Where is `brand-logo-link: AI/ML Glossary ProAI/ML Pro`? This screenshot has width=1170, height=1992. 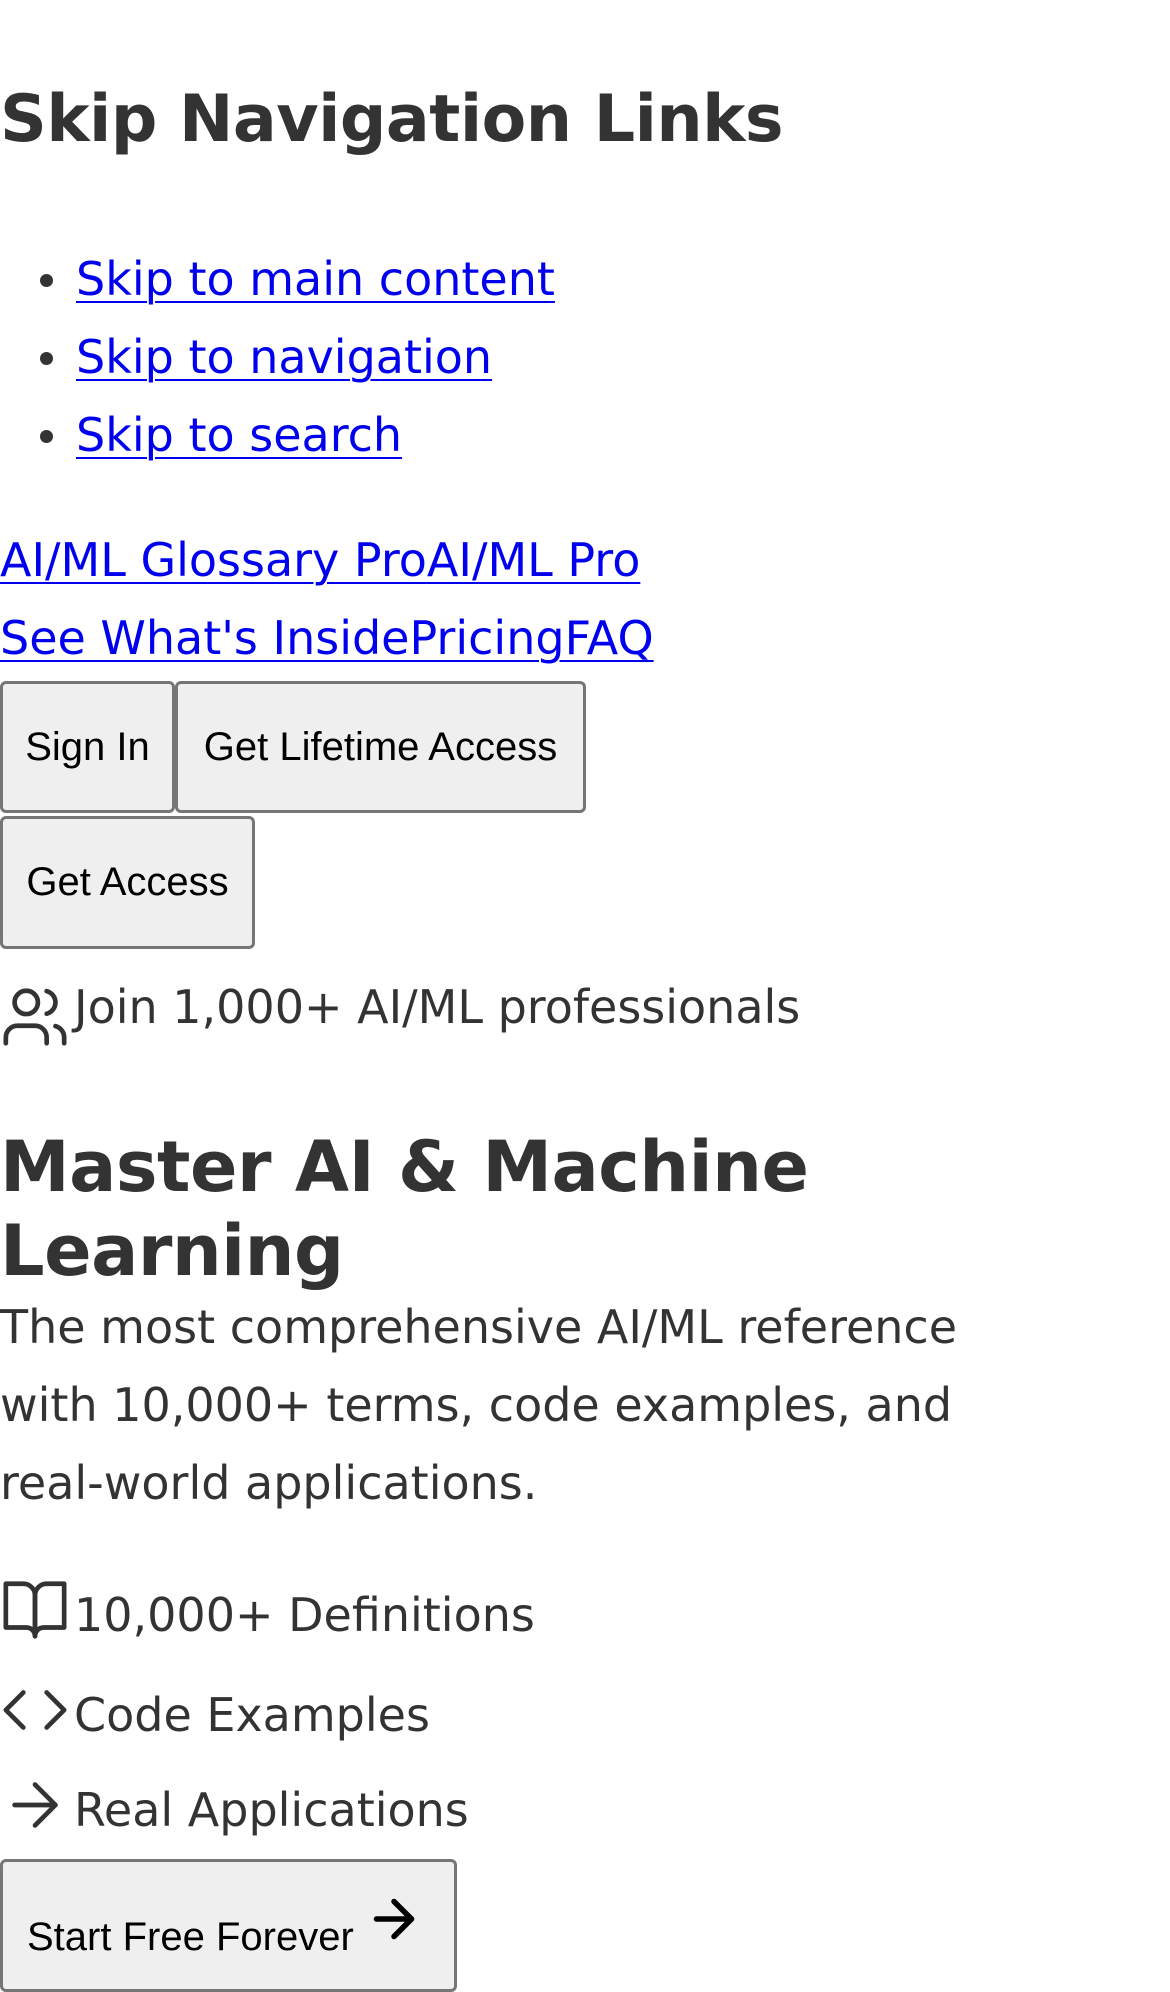 brand-logo-link: AI/ML Glossary ProAI/ML Pro is located at coordinates (320, 560).